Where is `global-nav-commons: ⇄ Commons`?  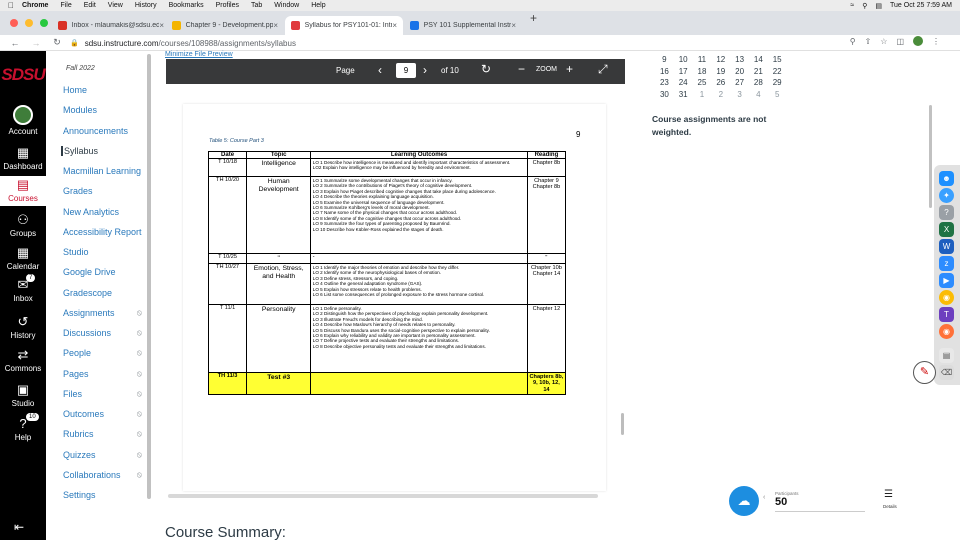 global-nav-commons: ⇄ Commons is located at coordinates (23, 361).